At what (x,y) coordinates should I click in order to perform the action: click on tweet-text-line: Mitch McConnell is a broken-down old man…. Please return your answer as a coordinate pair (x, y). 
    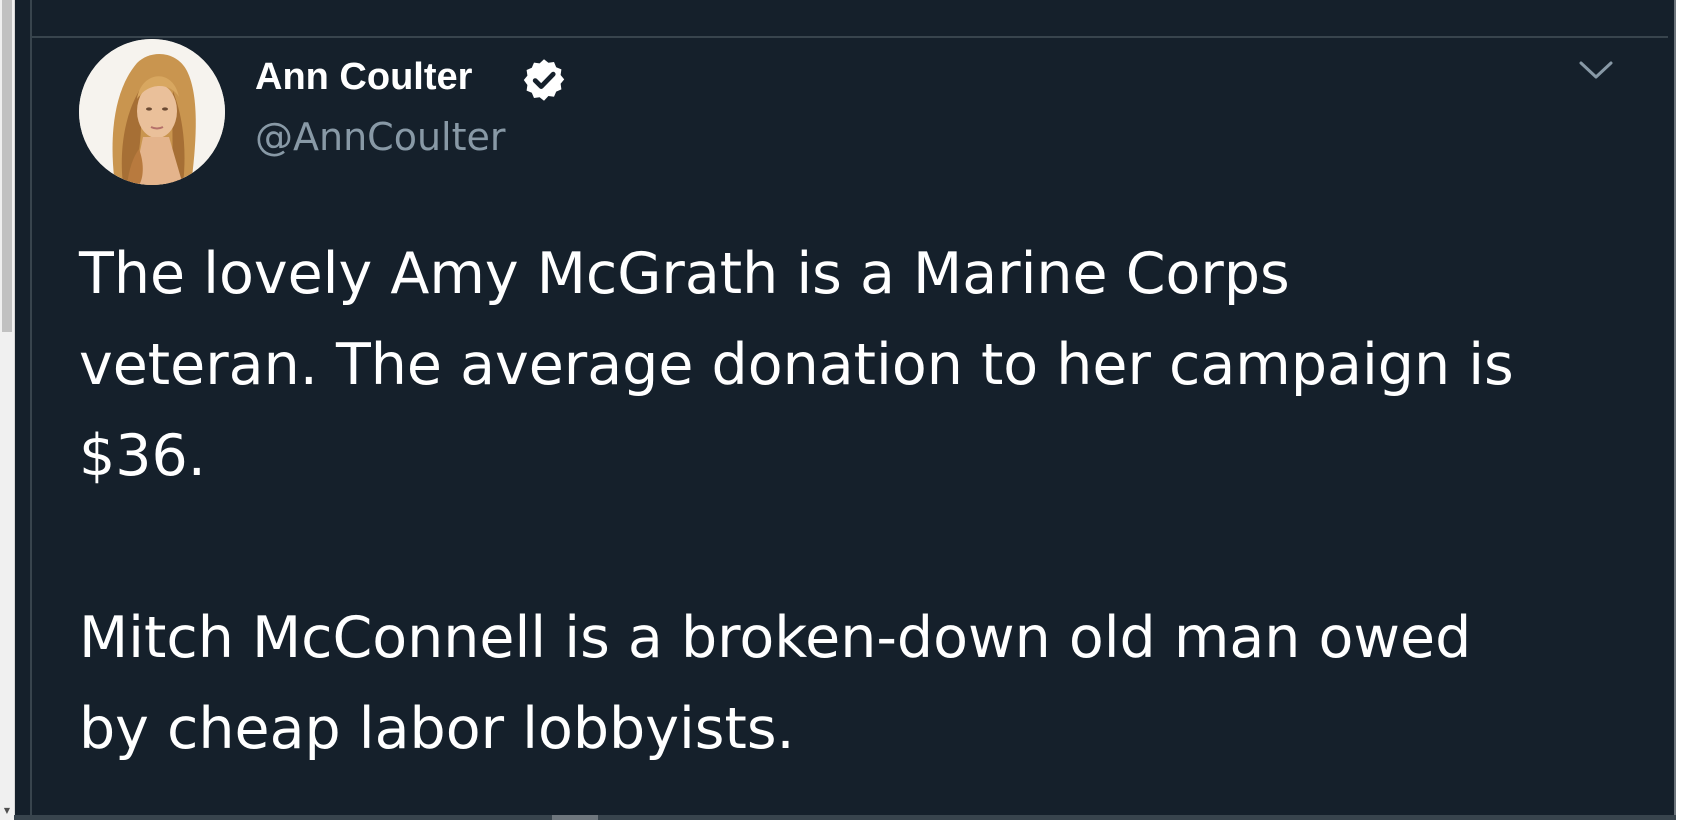
    Looking at the image, I should click on (775, 638).